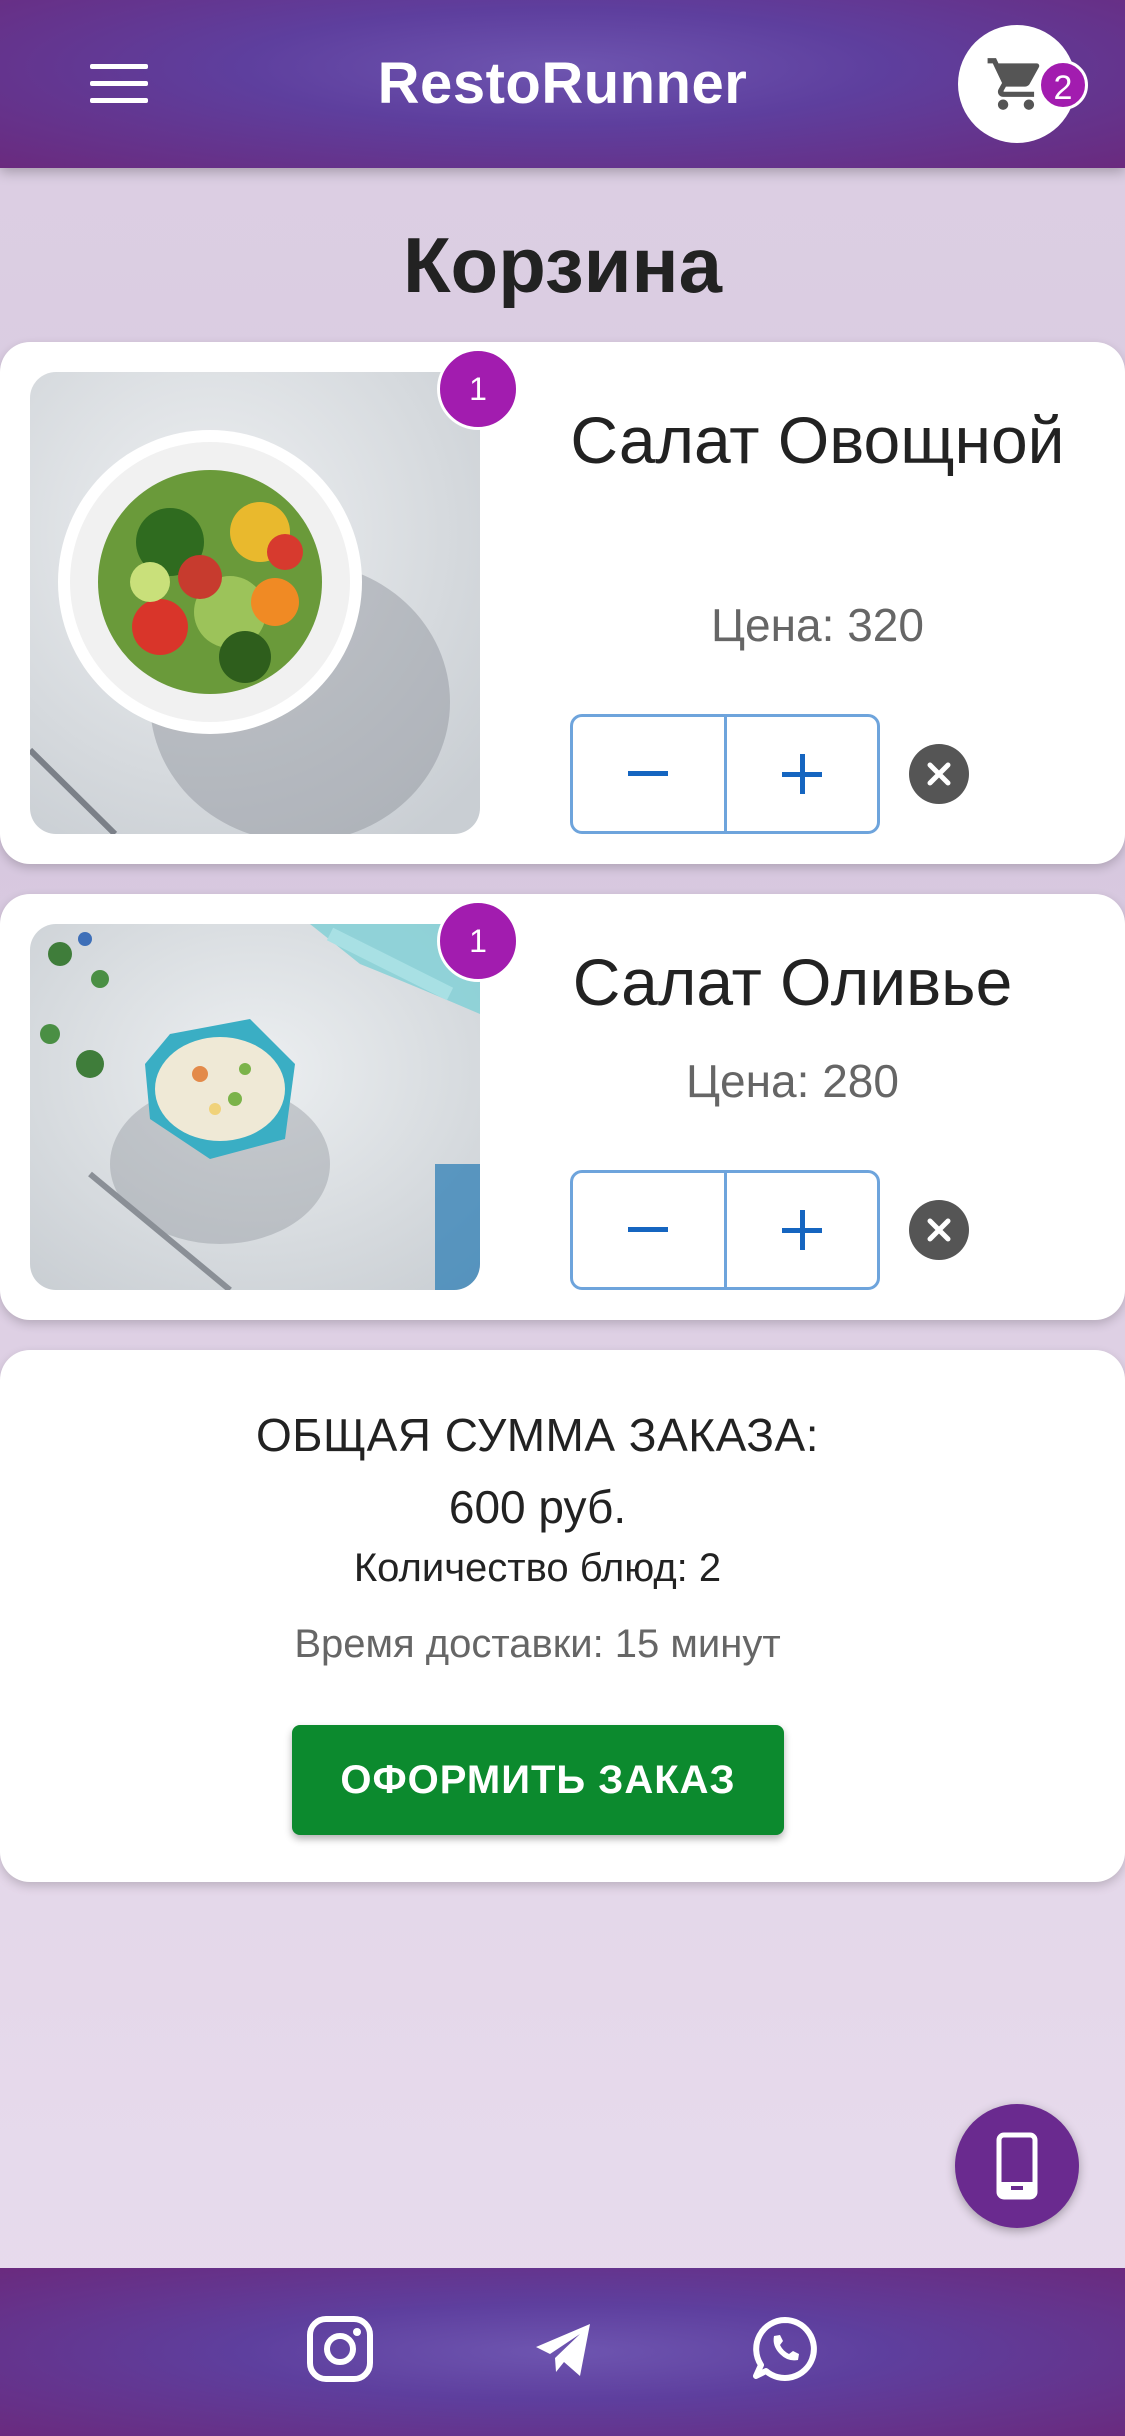  Describe the element at coordinates (817, 625) in the screenshot. I see `item-price: Цена: 320` at that location.